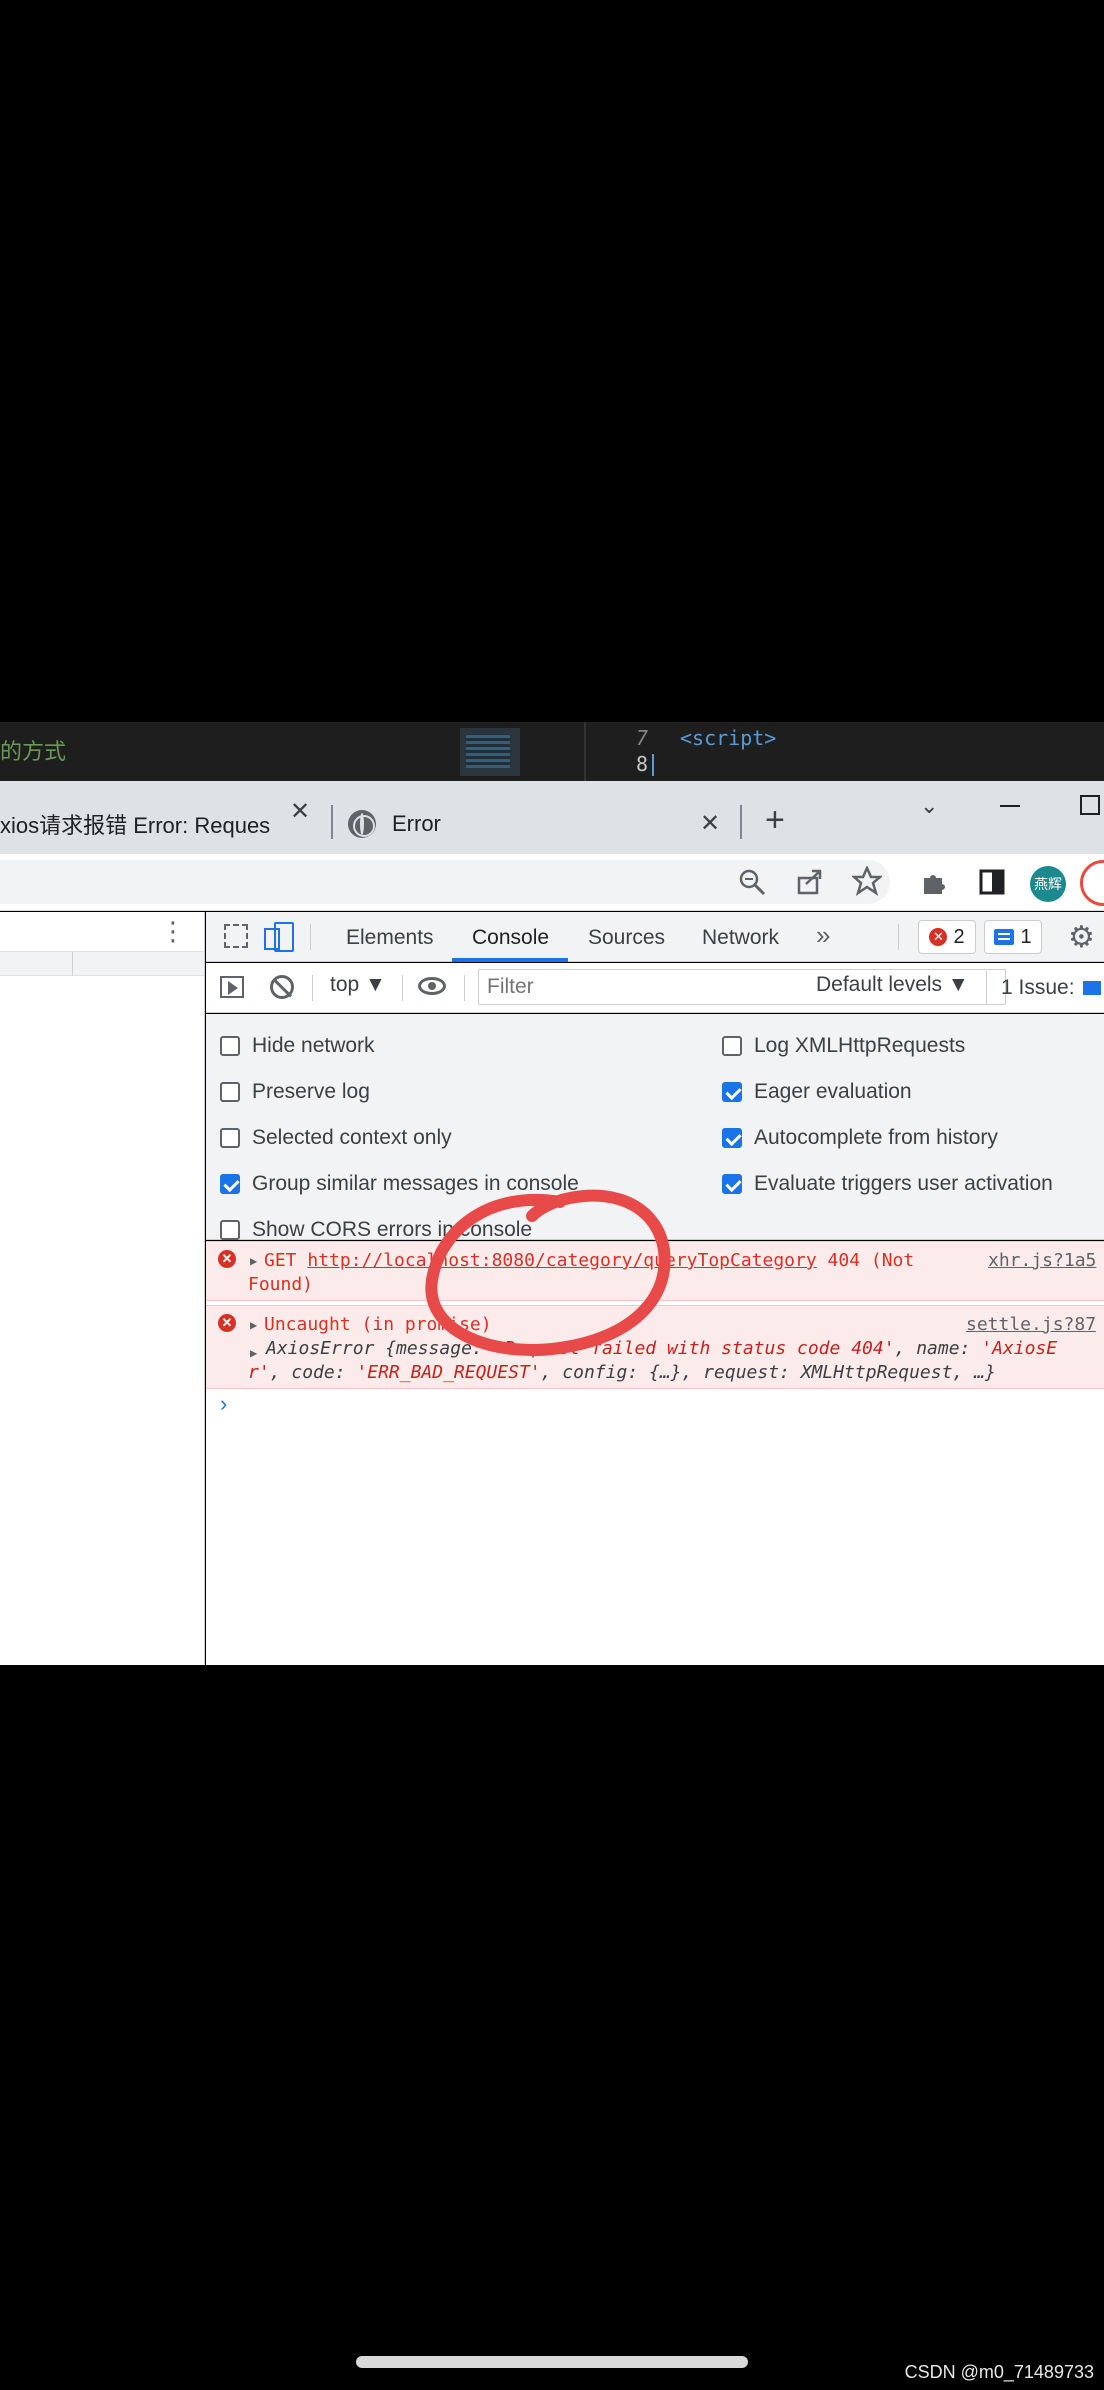 The height and width of the screenshot is (2390, 1104). What do you see at coordinates (860, 1138) in the screenshot?
I see `autocomplete-history-checkbox: Autocomplete from history` at bounding box center [860, 1138].